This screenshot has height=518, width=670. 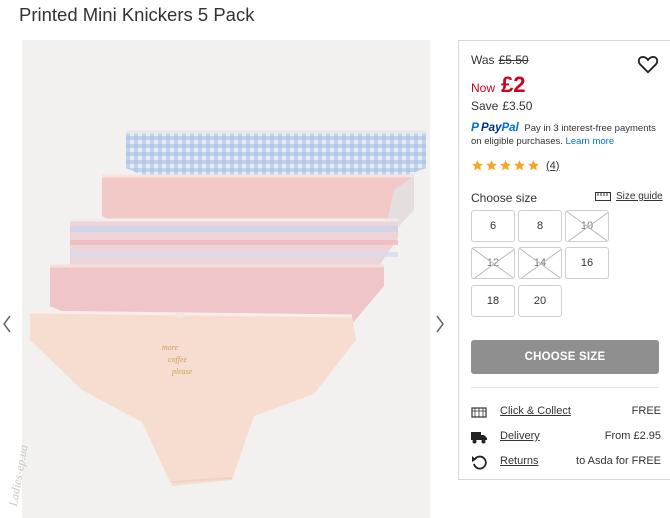 What do you see at coordinates (479, 412) in the screenshot?
I see `store-icon` at bounding box center [479, 412].